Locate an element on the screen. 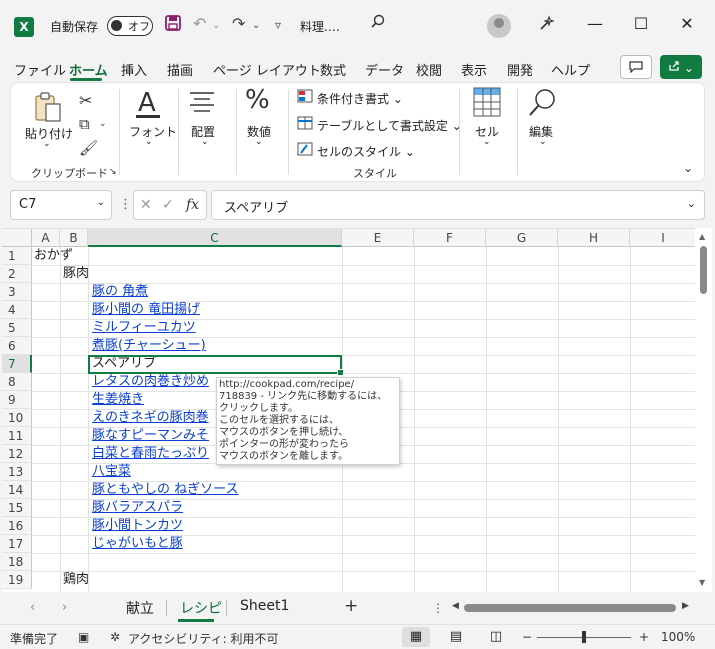 The width and height of the screenshot is (715, 649). cell-style-button: セルのスタイル ⌄ is located at coordinates (366, 151).